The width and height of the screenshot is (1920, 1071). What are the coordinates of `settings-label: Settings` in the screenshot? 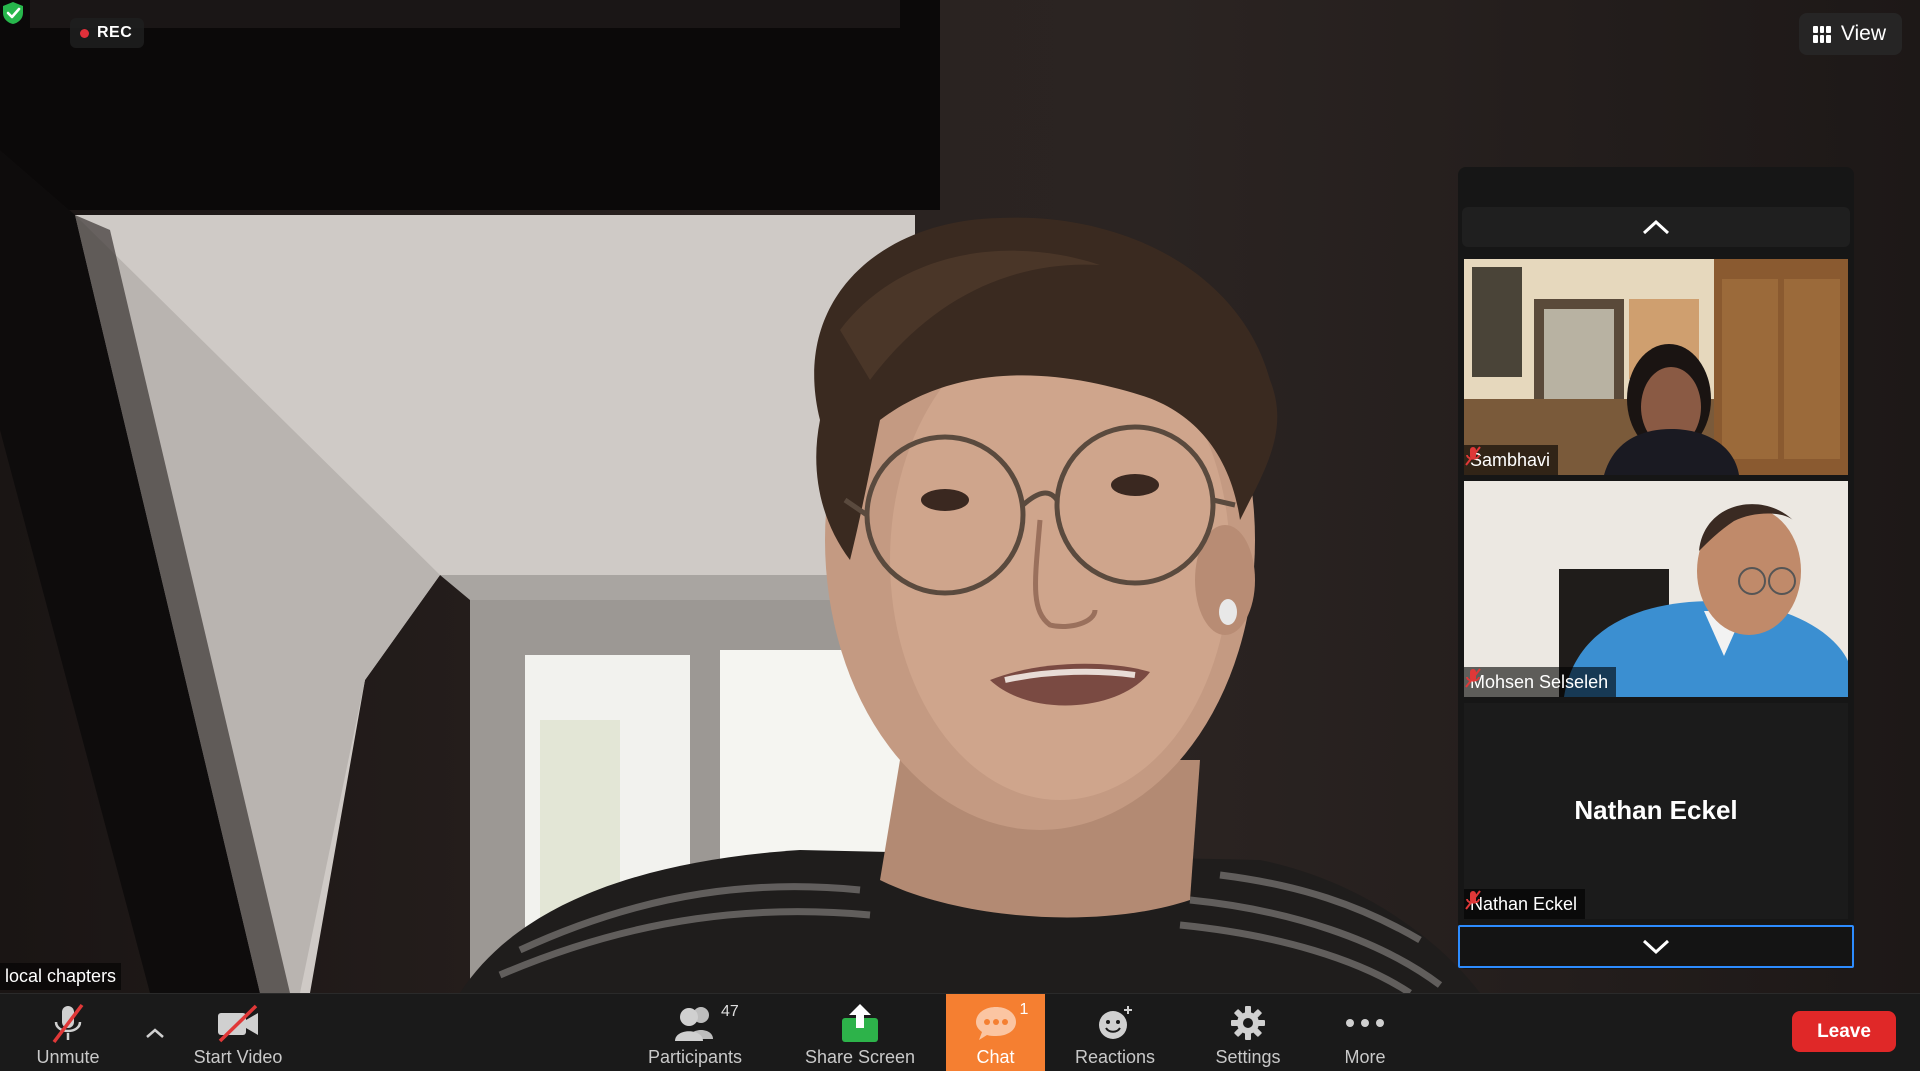 It's located at (1248, 1057).